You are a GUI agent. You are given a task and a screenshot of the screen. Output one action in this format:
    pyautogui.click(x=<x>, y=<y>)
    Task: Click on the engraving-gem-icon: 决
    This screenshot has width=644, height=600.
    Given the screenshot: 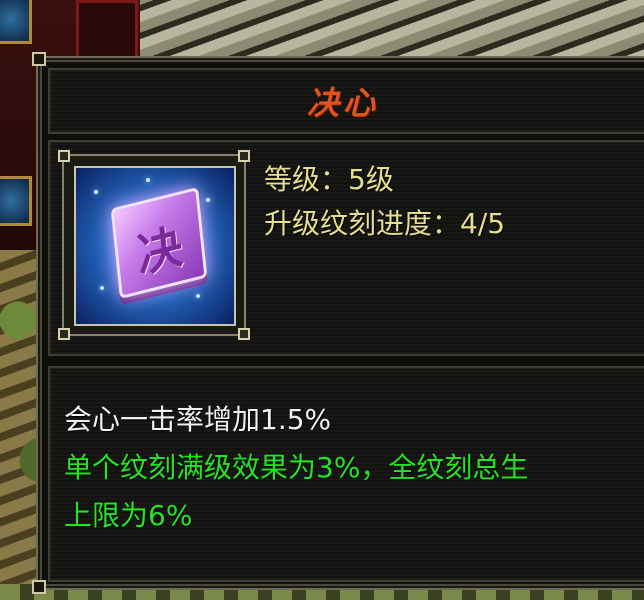 What is the action you would take?
    pyautogui.click(x=155, y=246)
    